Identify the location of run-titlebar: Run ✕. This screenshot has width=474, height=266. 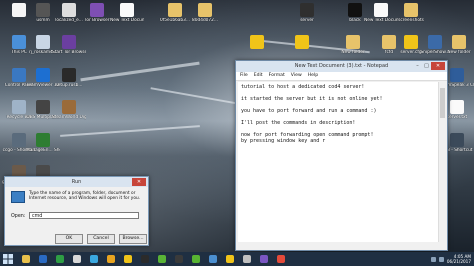
(76, 182).